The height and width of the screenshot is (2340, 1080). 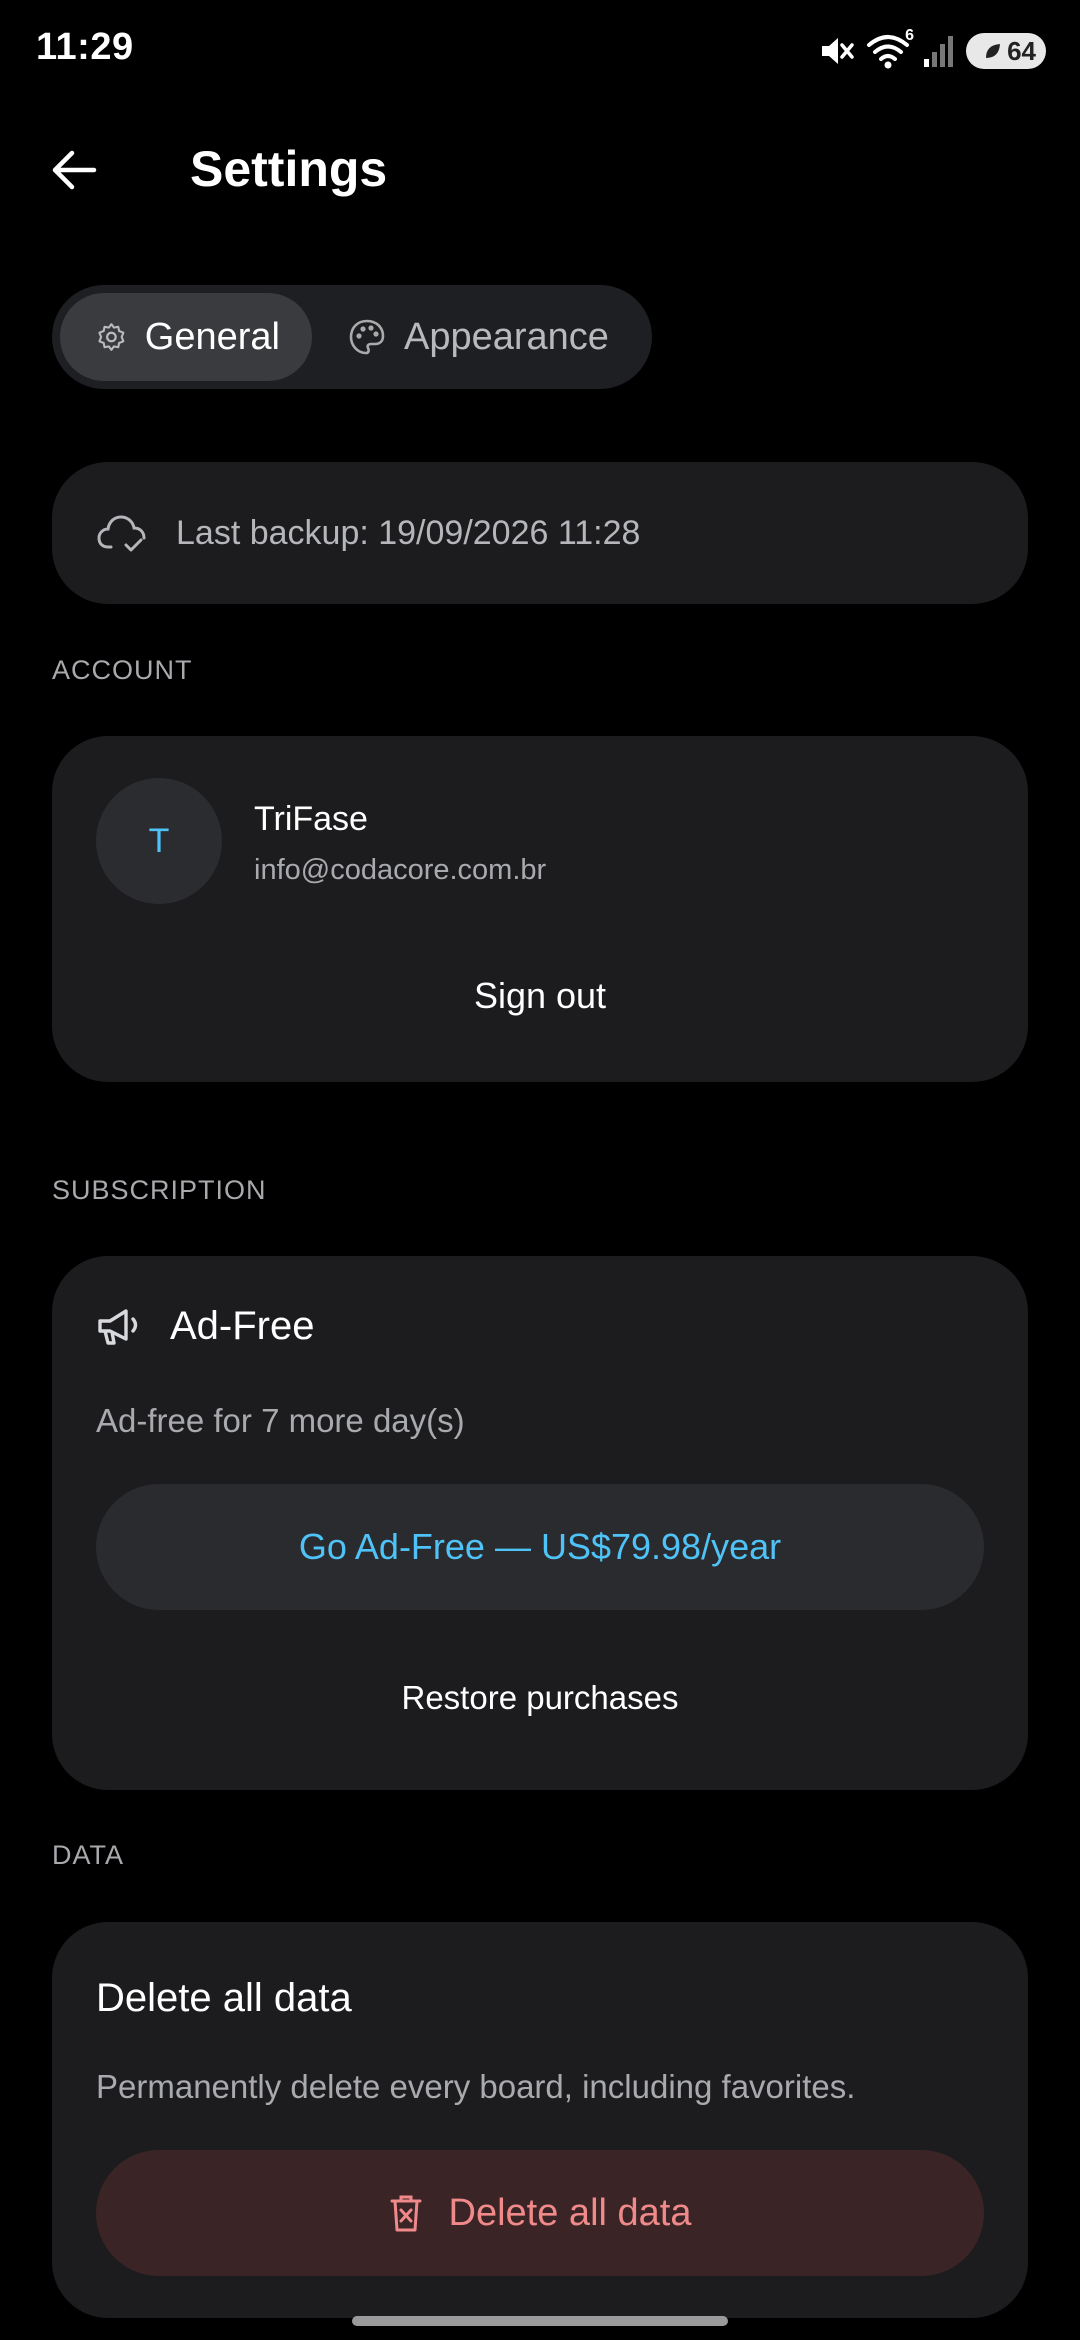 I want to click on delete-all-data-button: Delete all data, so click(x=540, y=2213).